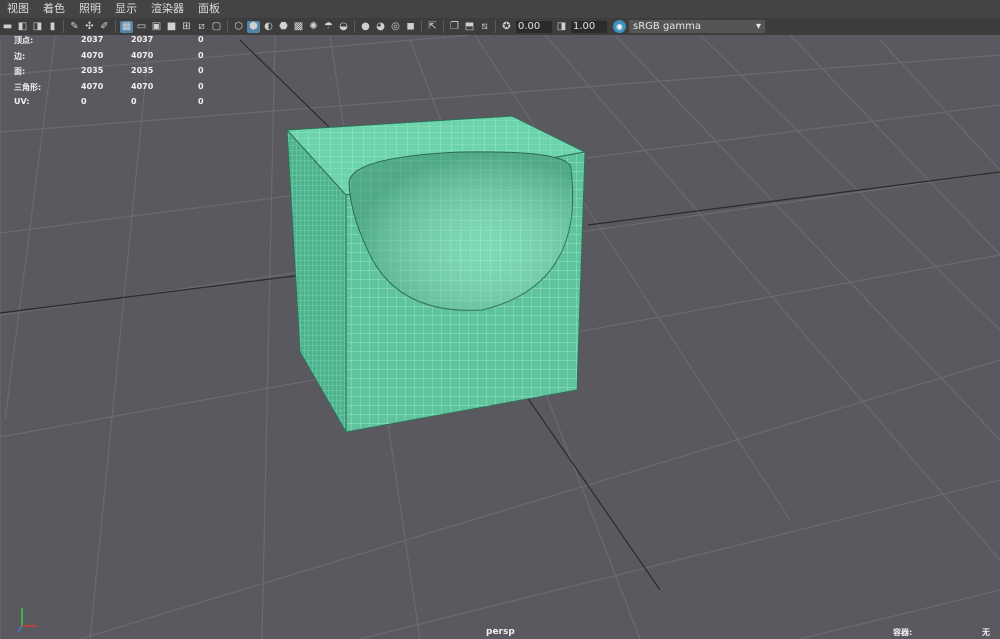 This screenshot has width=1000, height=639. What do you see at coordinates (298, 27) in the screenshot?
I see `use-all-lights-icon: ▩` at bounding box center [298, 27].